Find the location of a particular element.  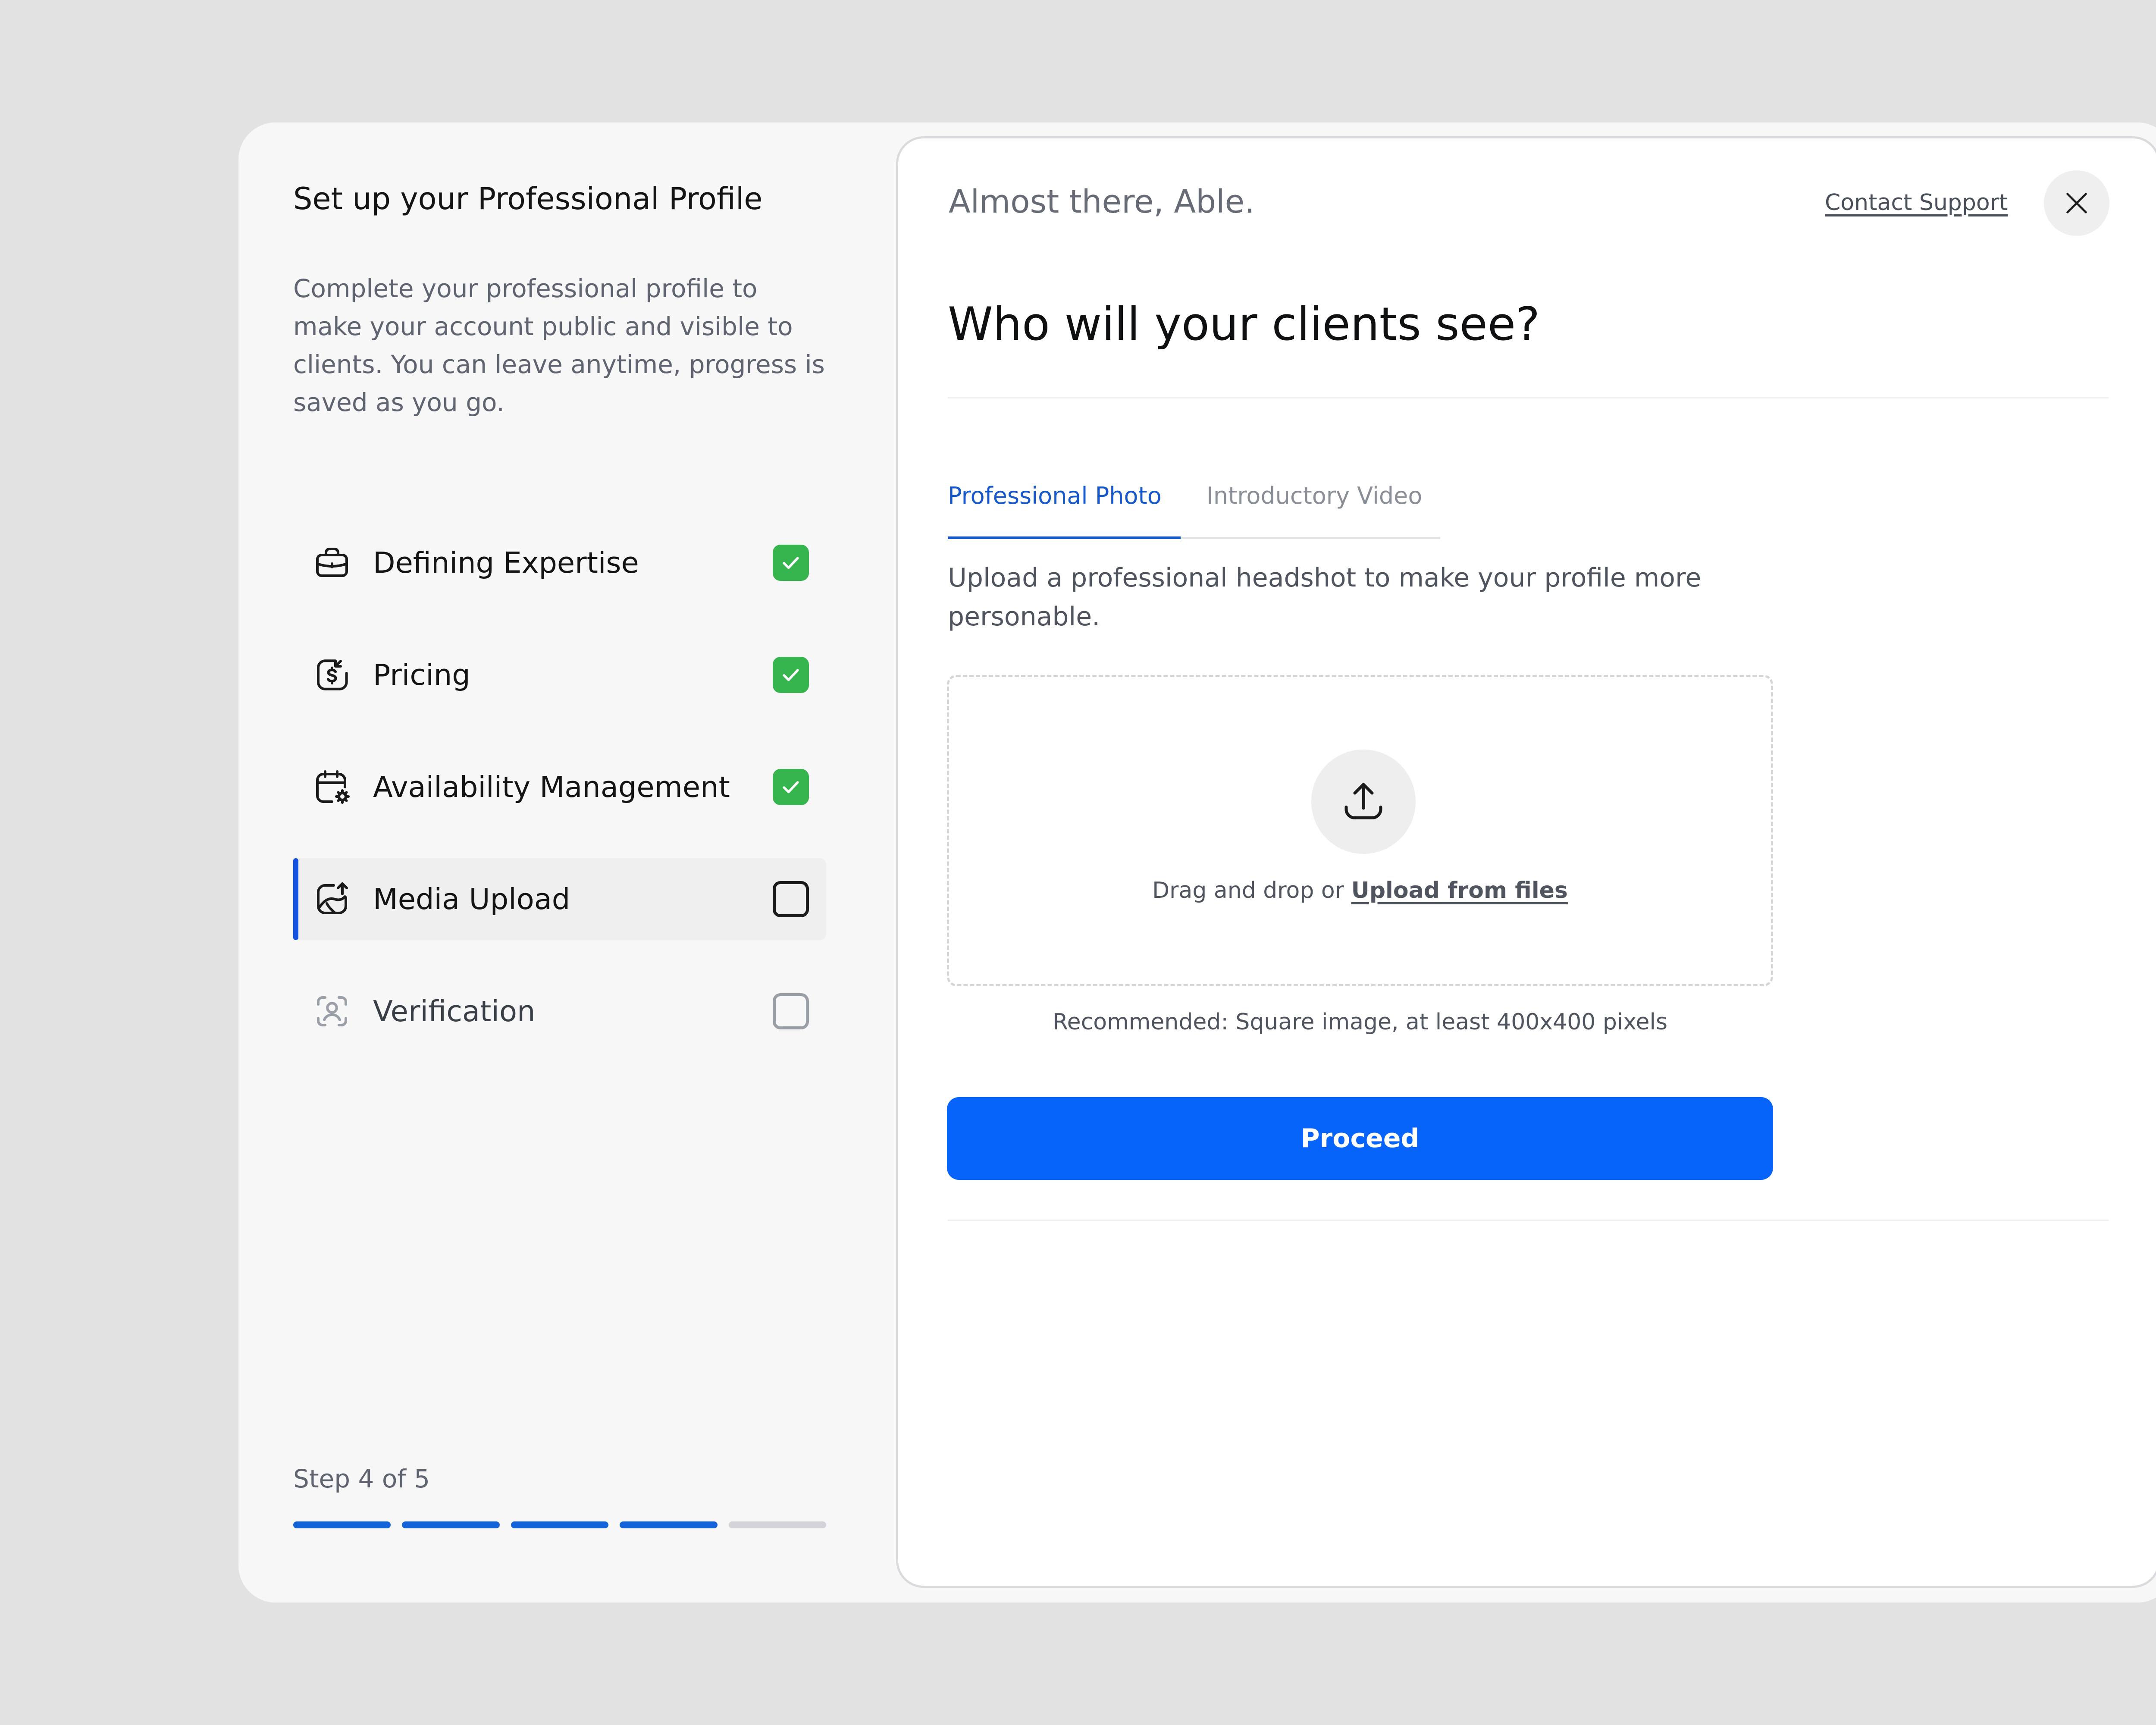

step-availability-management: Availability Management is located at coordinates (559, 787).